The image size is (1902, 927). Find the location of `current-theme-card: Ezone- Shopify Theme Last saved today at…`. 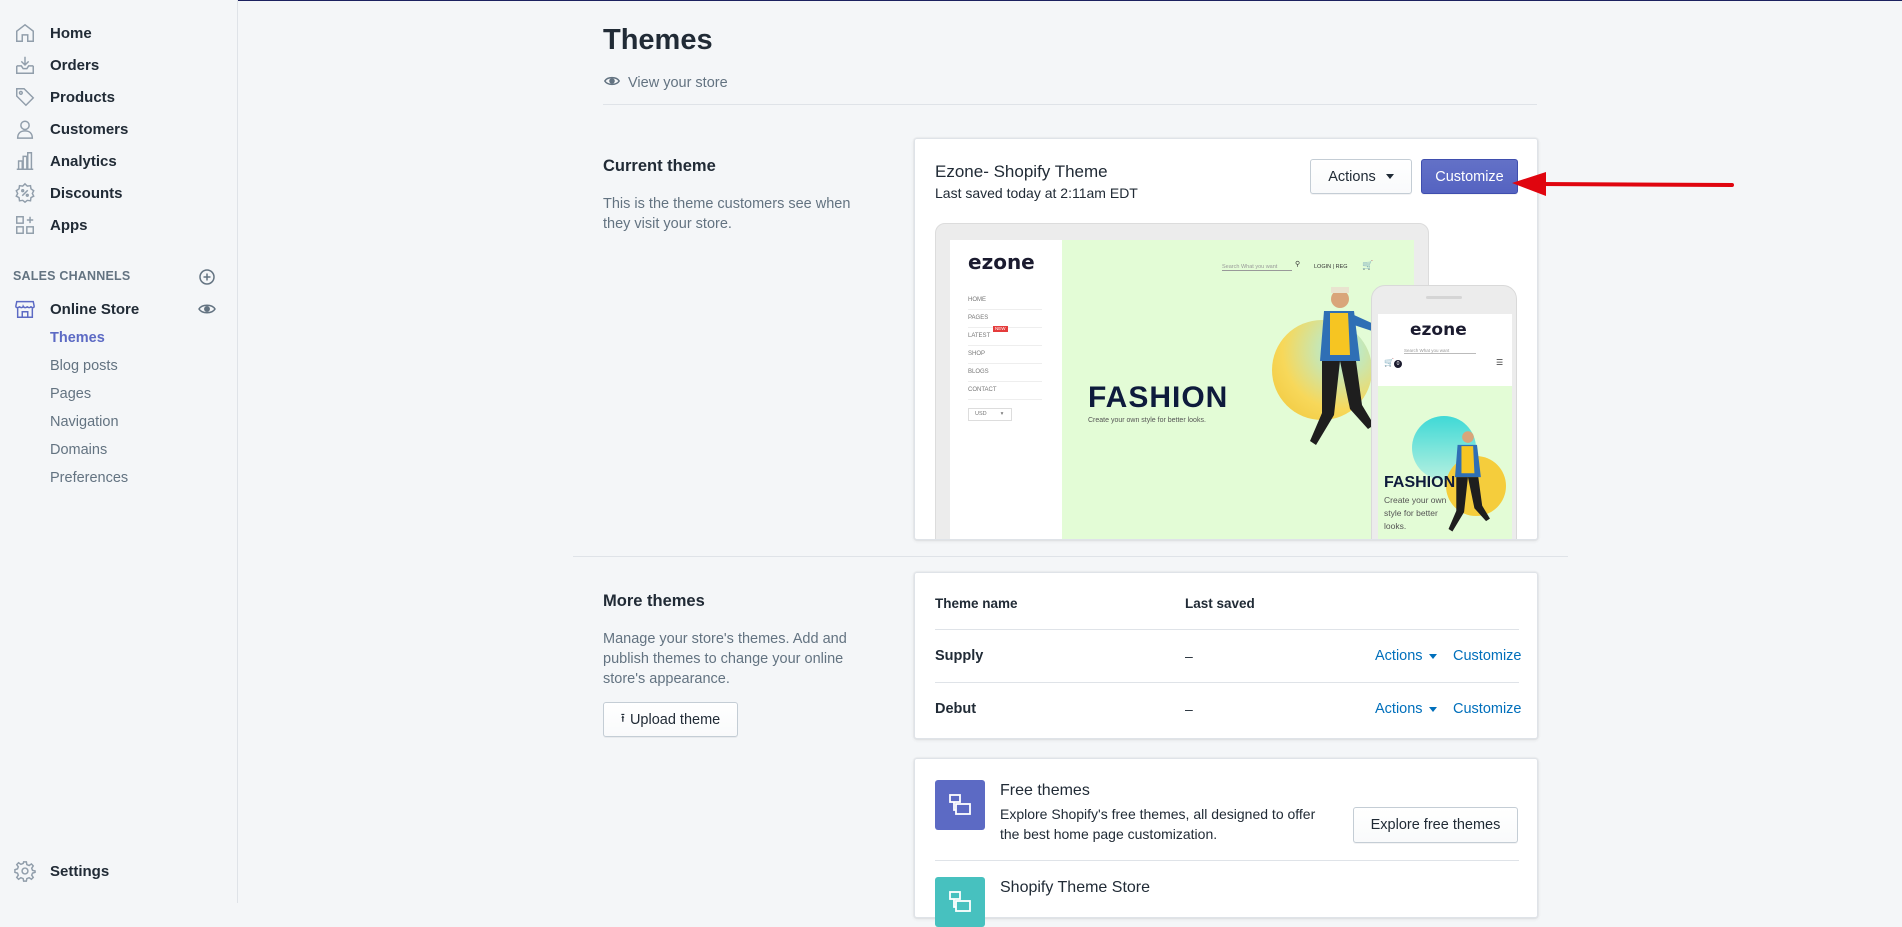

current-theme-card: Ezone- Shopify Theme Last saved today at… is located at coordinates (1226, 339).